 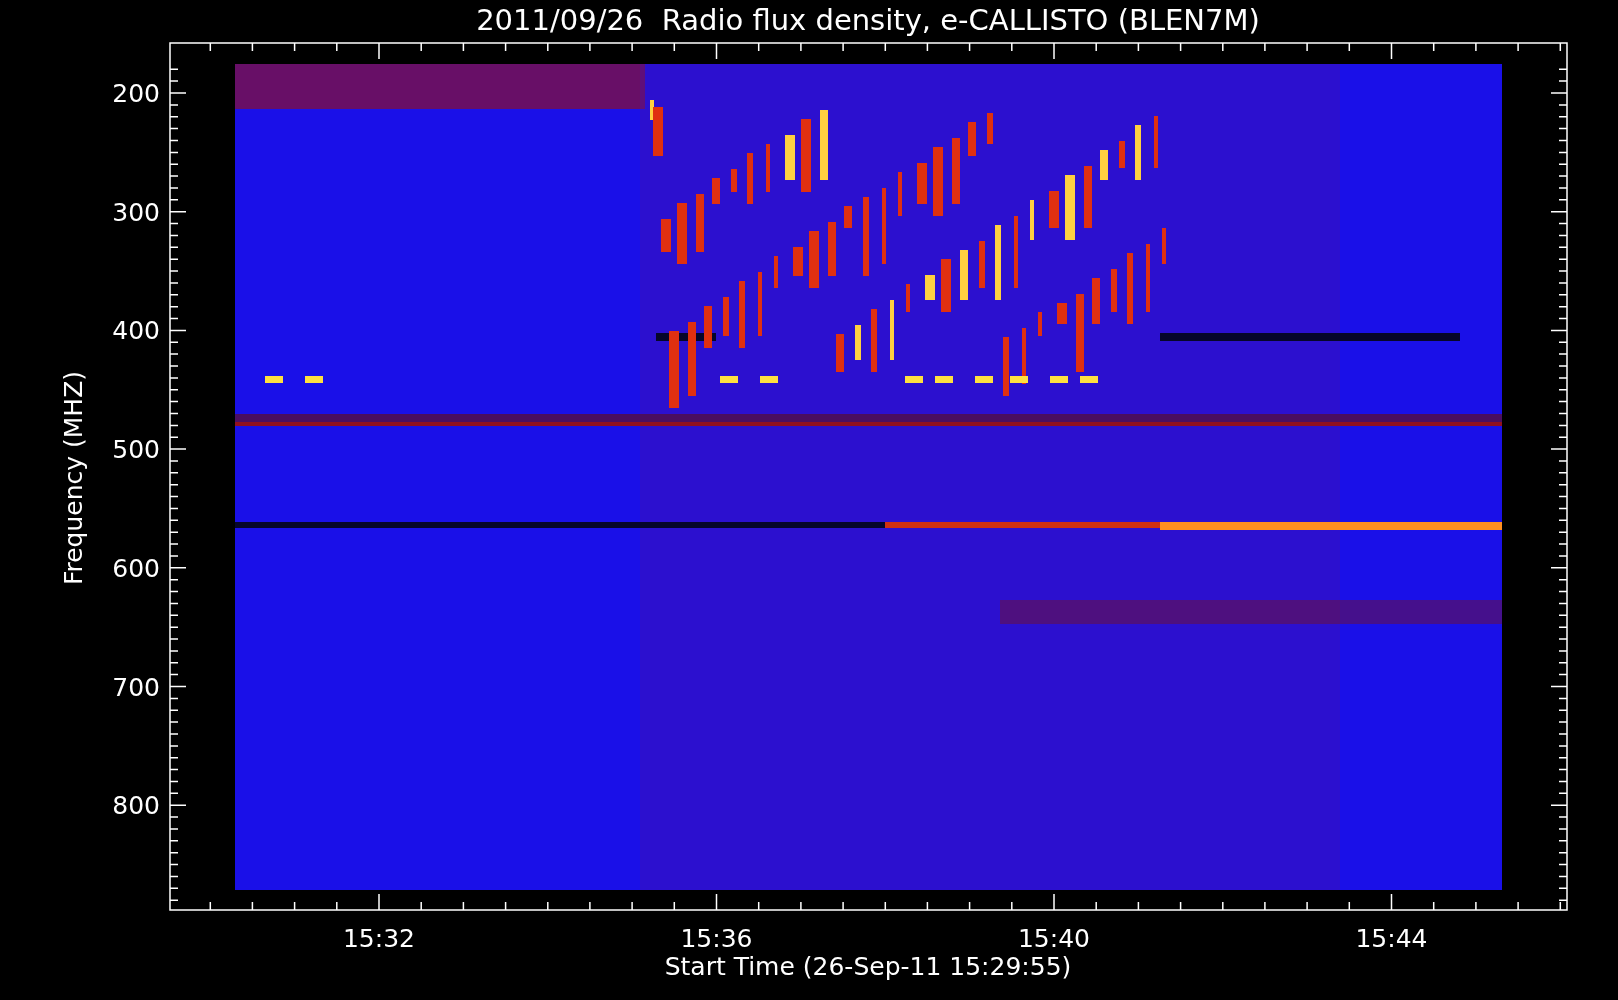 What do you see at coordinates (136, 687) in the screenshot?
I see `y-tick-label: 700` at bounding box center [136, 687].